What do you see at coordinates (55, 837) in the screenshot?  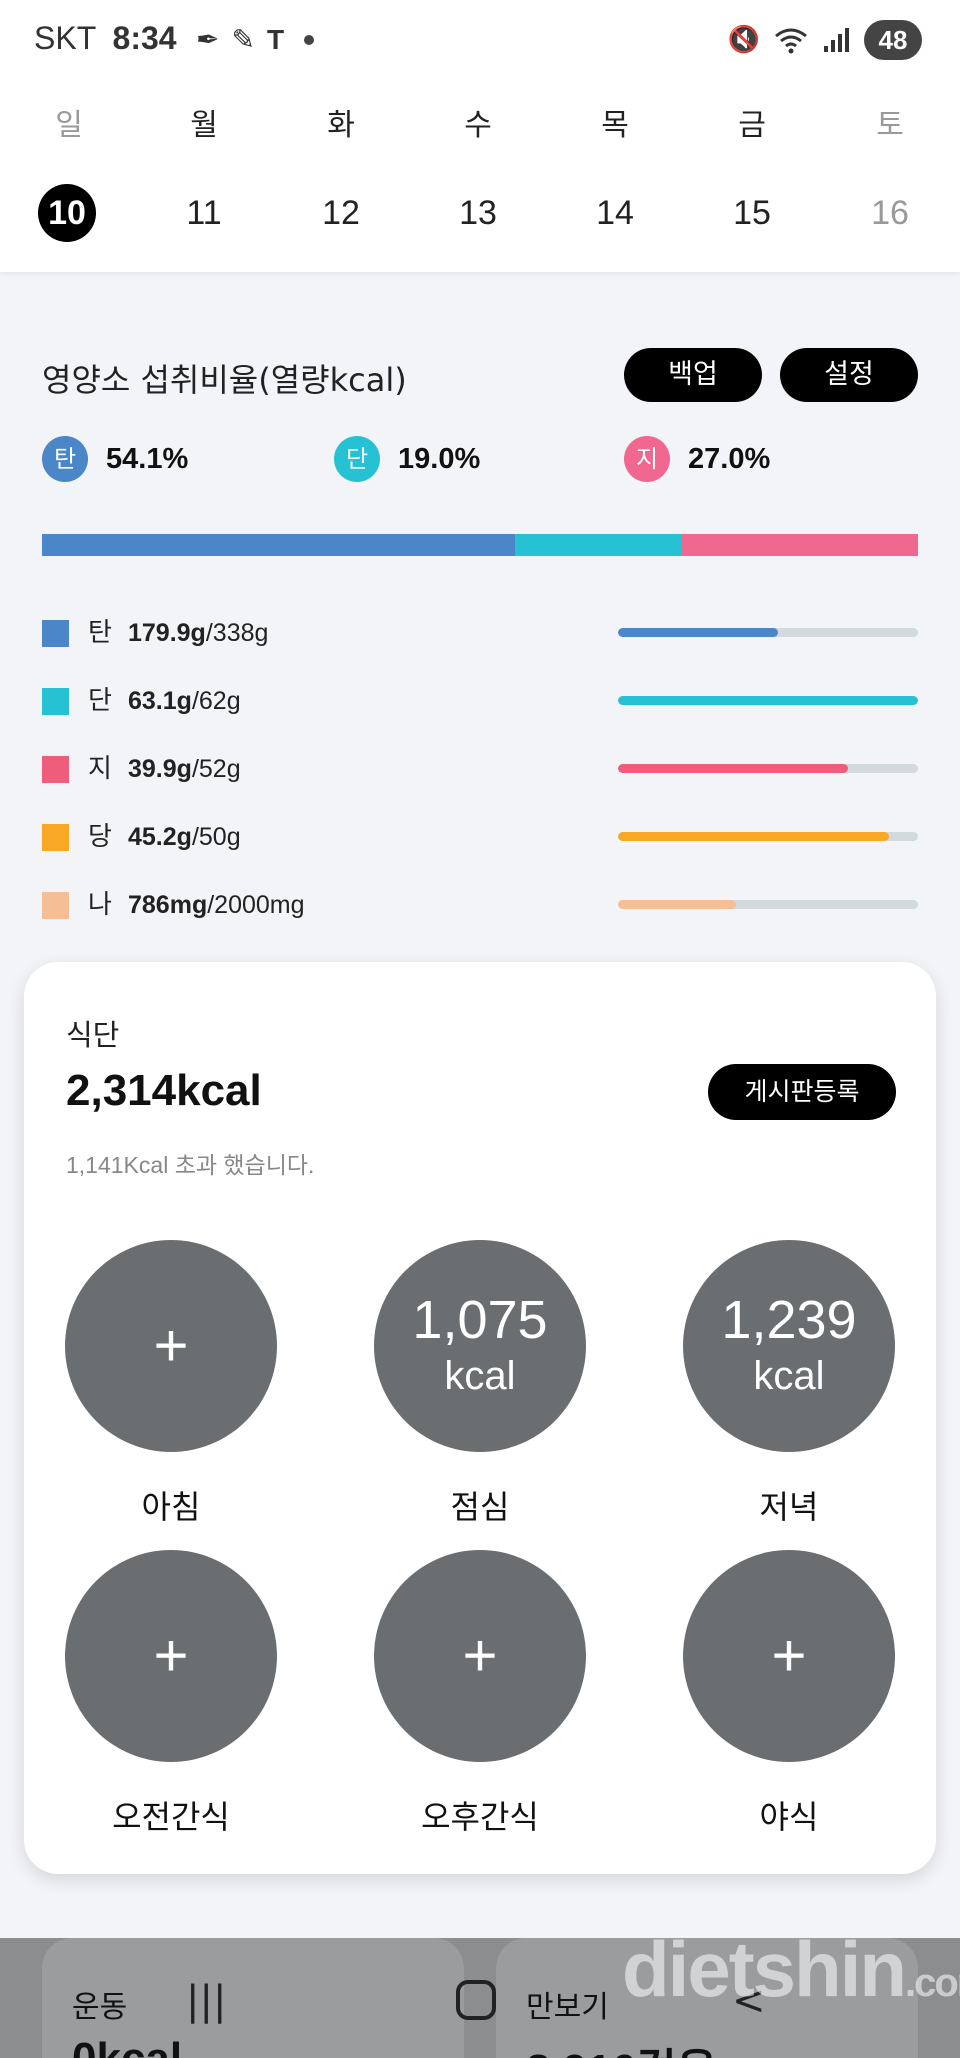 I see `sugar-swatch` at bounding box center [55, 837].